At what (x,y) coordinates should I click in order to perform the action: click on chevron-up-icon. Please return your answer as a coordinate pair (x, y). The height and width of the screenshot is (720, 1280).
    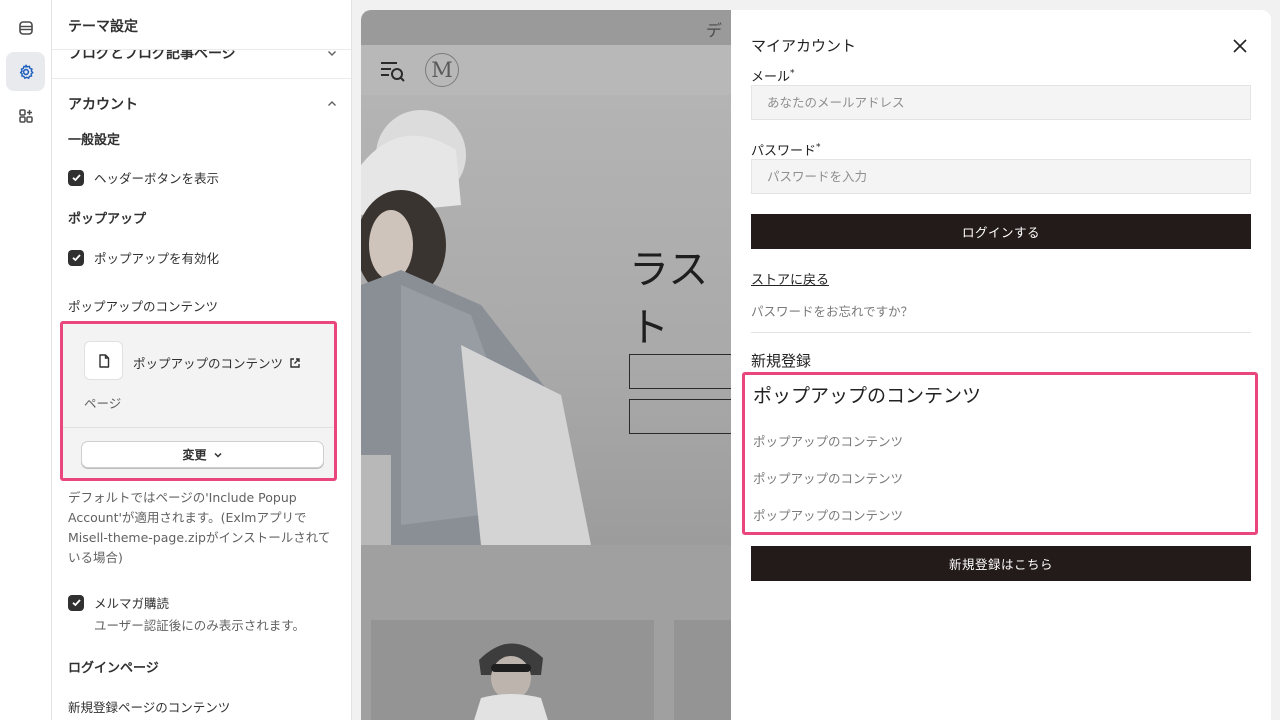
    Looking at the image, I should click on (332, 103).